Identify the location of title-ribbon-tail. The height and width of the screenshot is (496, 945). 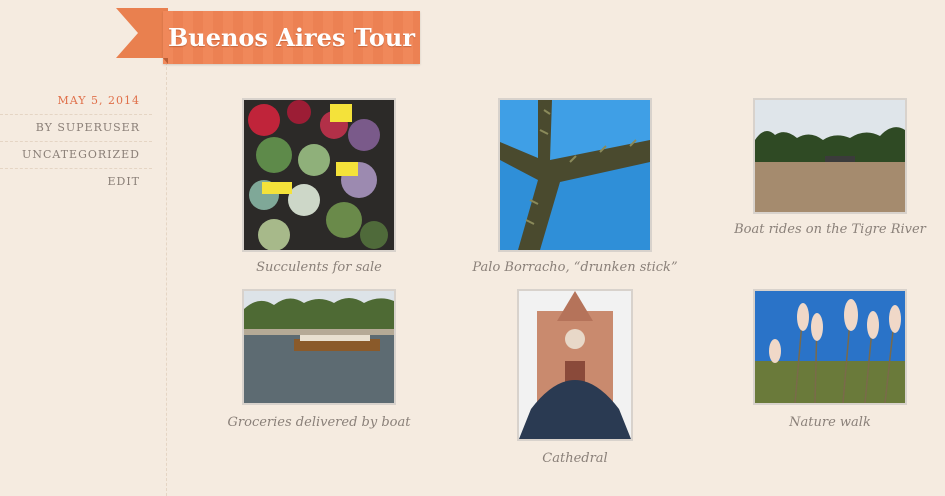
(142, 33).